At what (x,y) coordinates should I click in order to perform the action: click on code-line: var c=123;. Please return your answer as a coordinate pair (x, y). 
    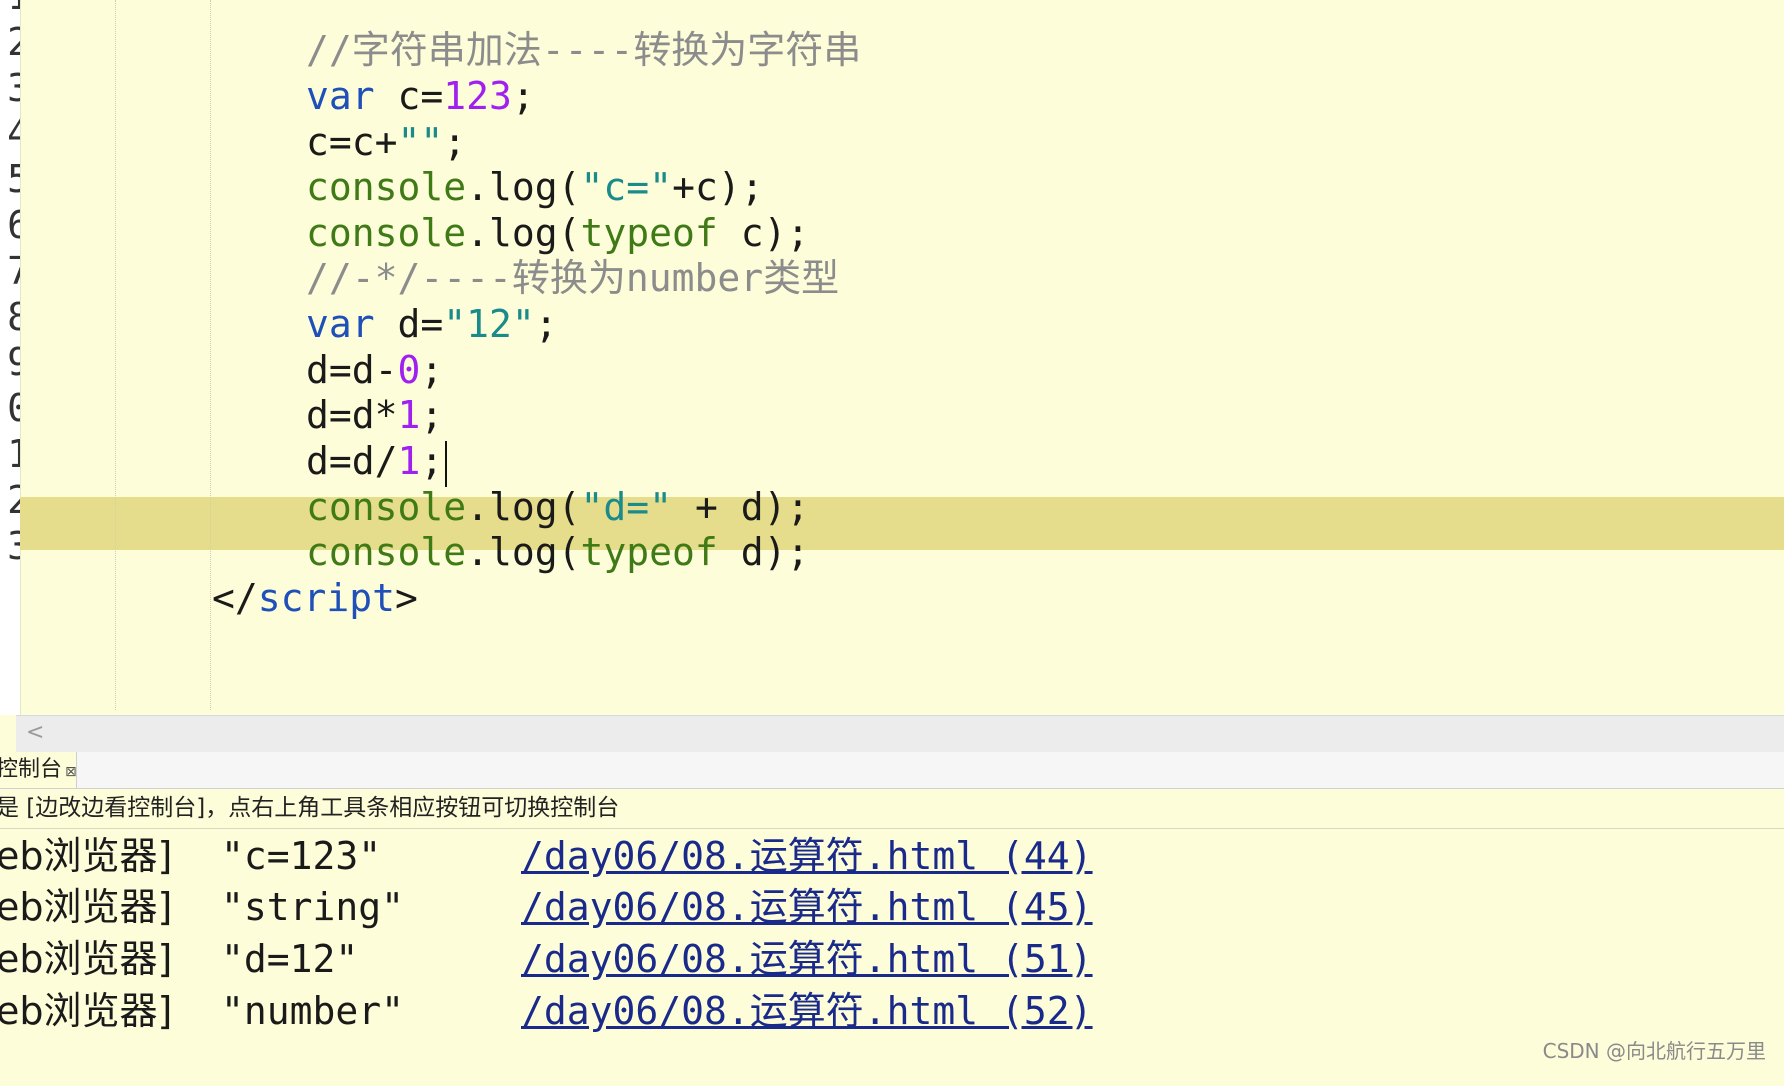
    Looking at the image, I should click on (420, 96).